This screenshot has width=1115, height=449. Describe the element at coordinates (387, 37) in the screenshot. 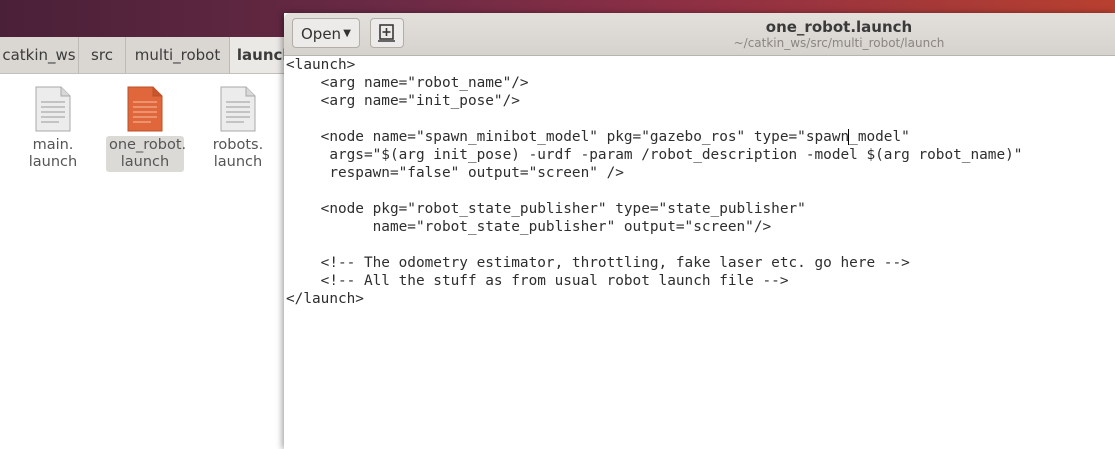

I see `new-document-icon` at that location.